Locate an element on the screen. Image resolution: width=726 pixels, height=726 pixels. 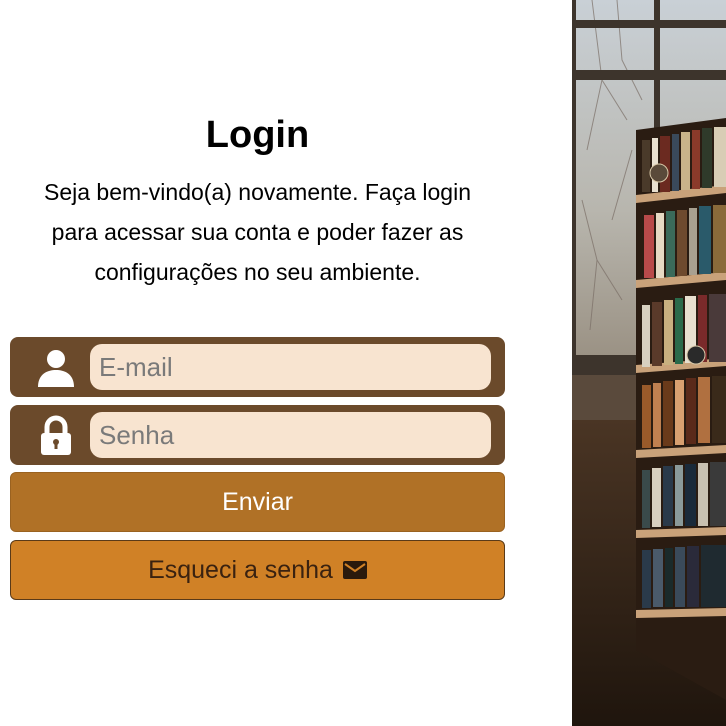
password-input is located at coordinates (290, 435).